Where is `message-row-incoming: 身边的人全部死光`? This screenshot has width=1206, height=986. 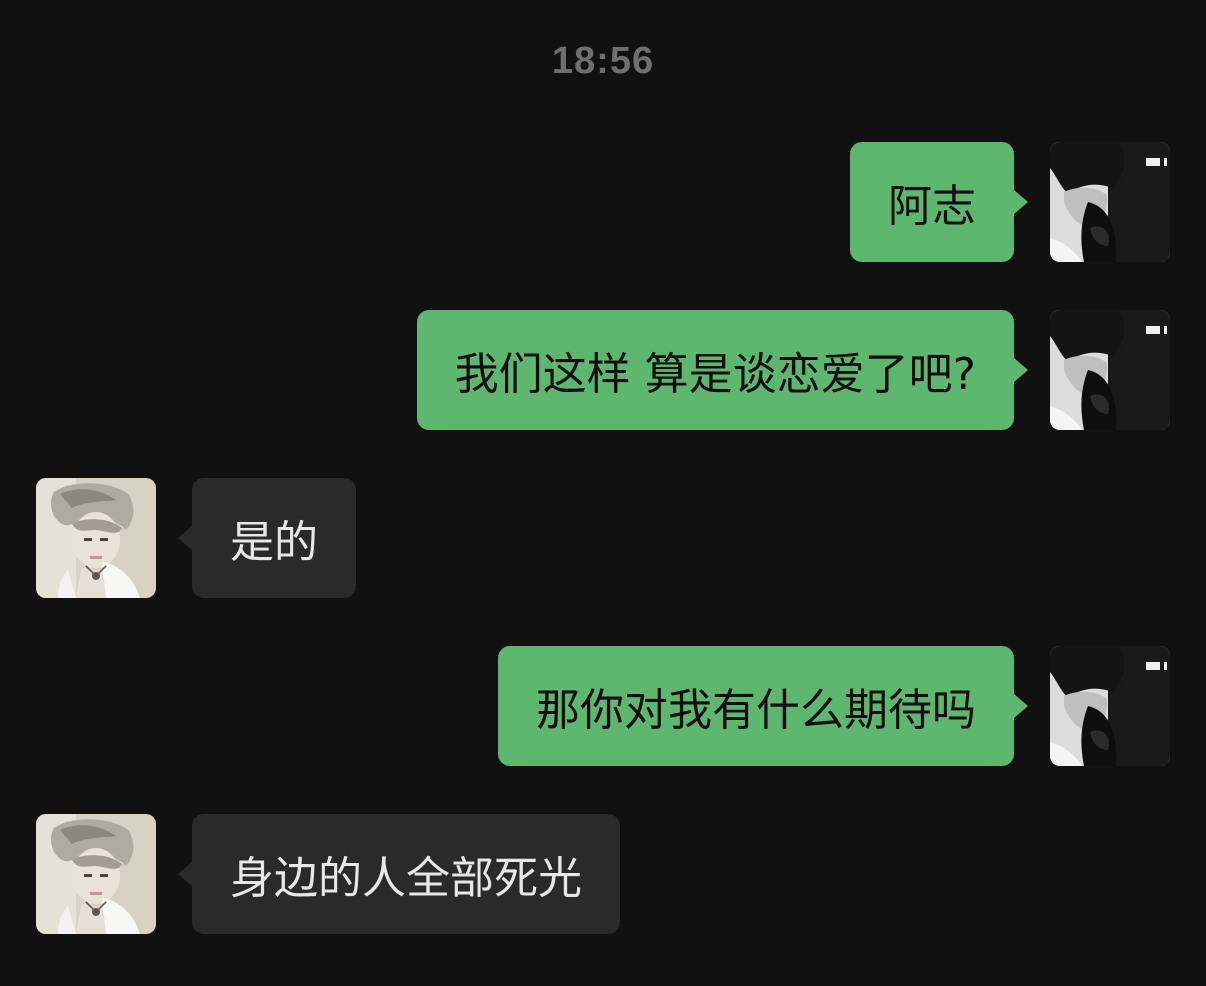
message-row-incoming: 身边的人全部死光 is located at coordinates (603, 874).